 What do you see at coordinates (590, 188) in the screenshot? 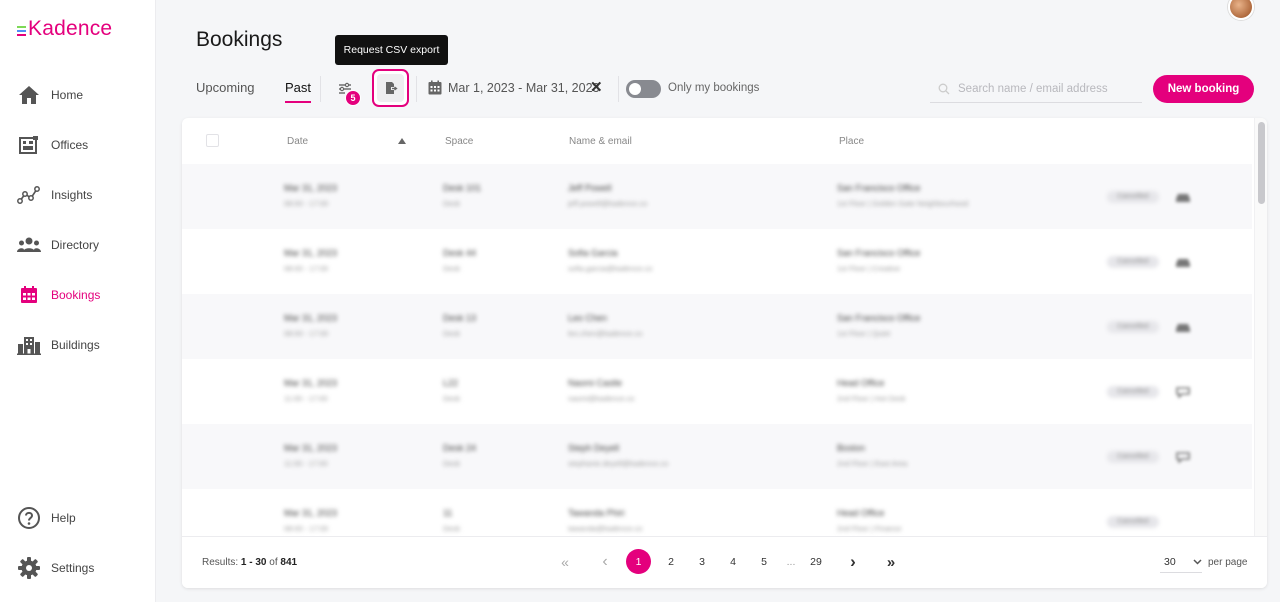
I see `person-name: Jeff Powell` at bounding box center [590, 188].